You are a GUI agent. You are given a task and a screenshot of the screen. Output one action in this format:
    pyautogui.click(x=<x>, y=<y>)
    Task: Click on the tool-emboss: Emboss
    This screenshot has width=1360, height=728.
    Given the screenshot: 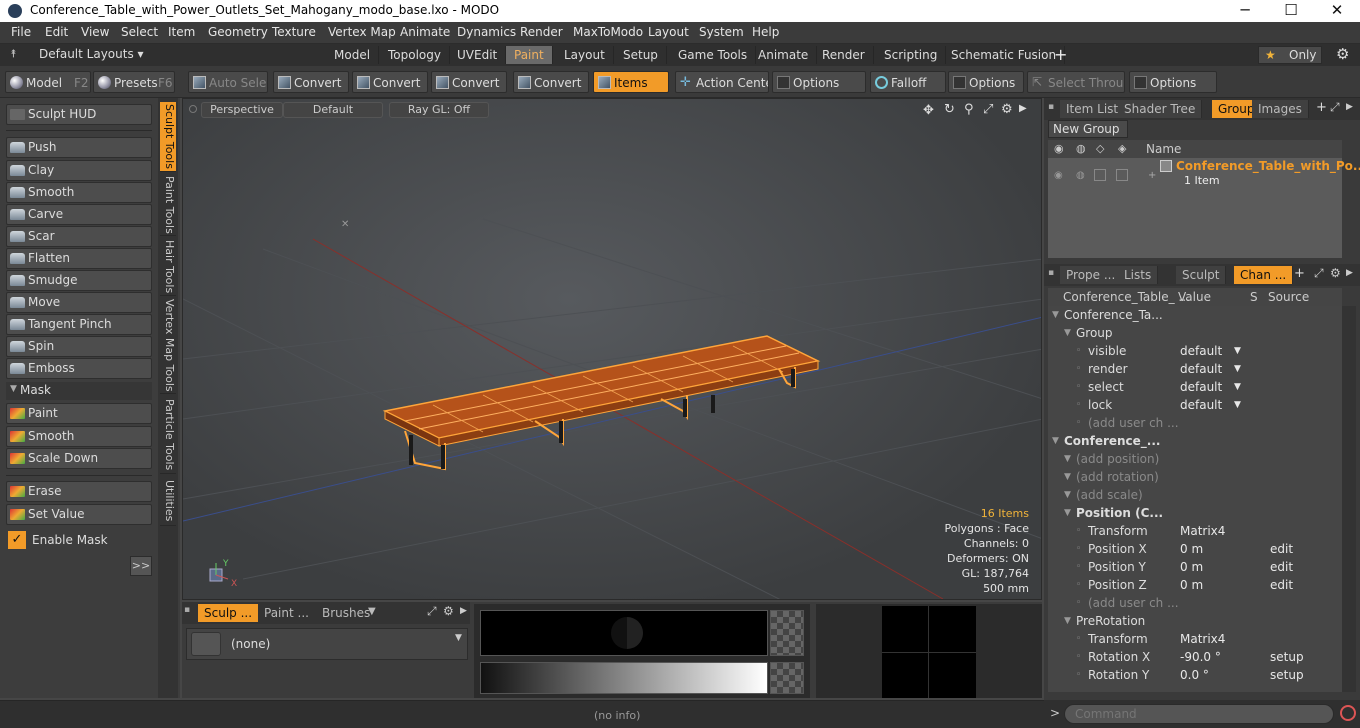 What is the action you would take?
    pyautogui.click(x=79, y=368)
    